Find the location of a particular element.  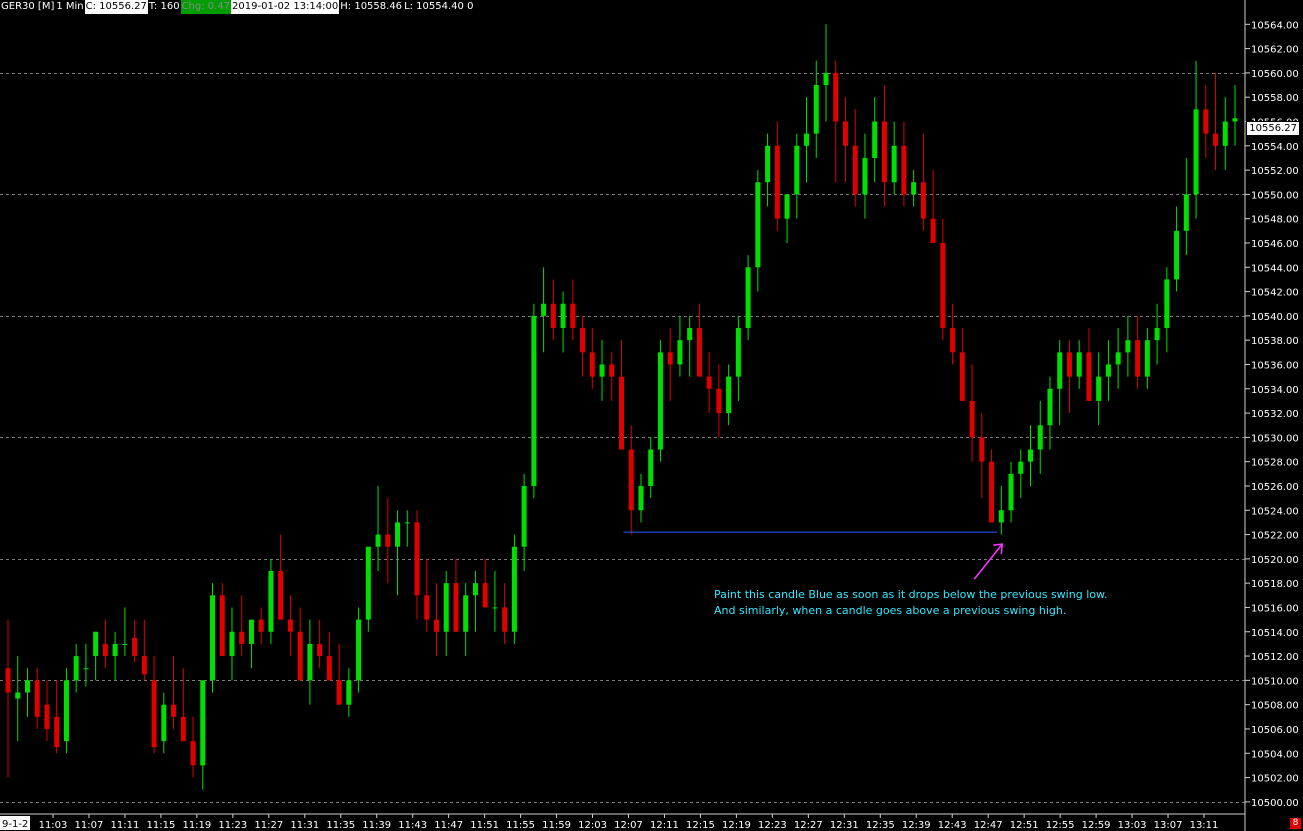

price-tick-label: 10508.00 is located at coordinates (1275, 706).